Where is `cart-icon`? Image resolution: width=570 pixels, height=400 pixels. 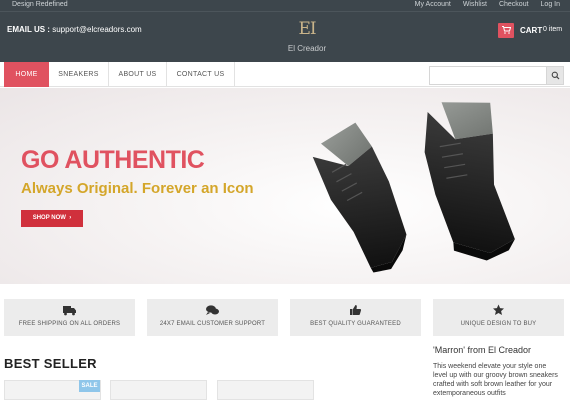 cart-icon is located at coordinates (506, 30).